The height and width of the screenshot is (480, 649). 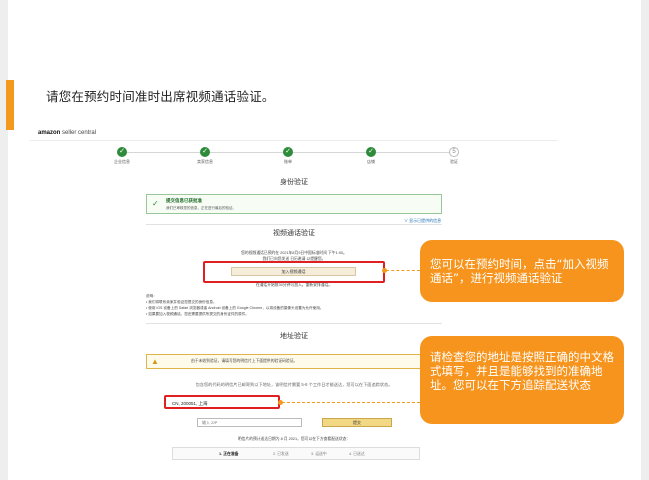 I want to click on accent-bar, so click(x=10, y=105).